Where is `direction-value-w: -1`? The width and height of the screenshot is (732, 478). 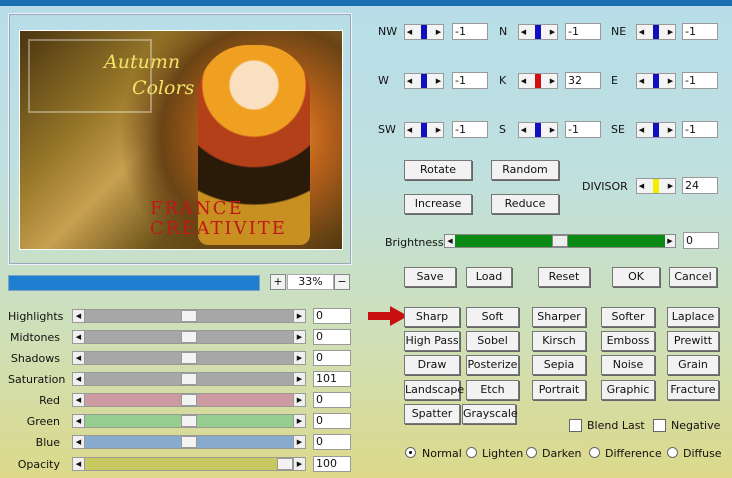 direction-value-w: -1 is located at coordinates (470, 80).